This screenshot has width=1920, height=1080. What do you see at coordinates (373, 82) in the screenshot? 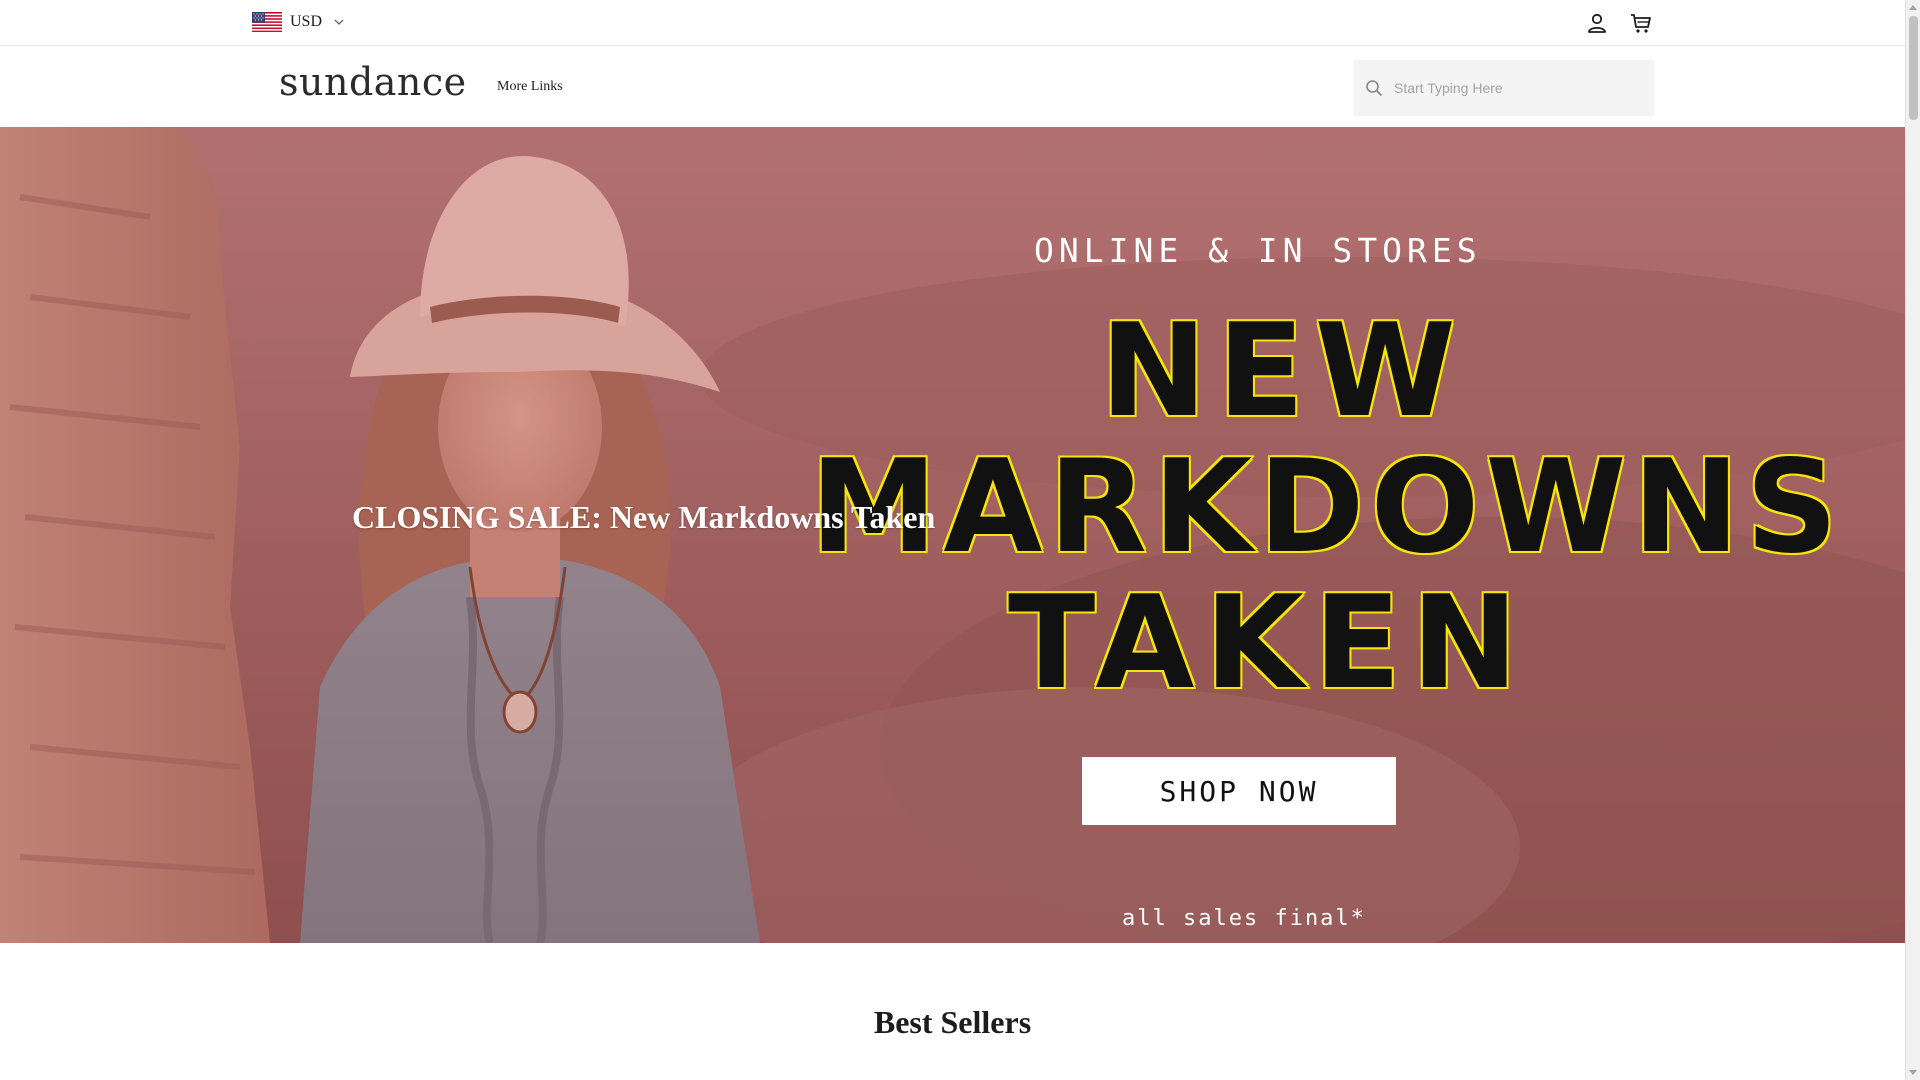
I see `site-logo: sundance` at bounding box center [373, 82].